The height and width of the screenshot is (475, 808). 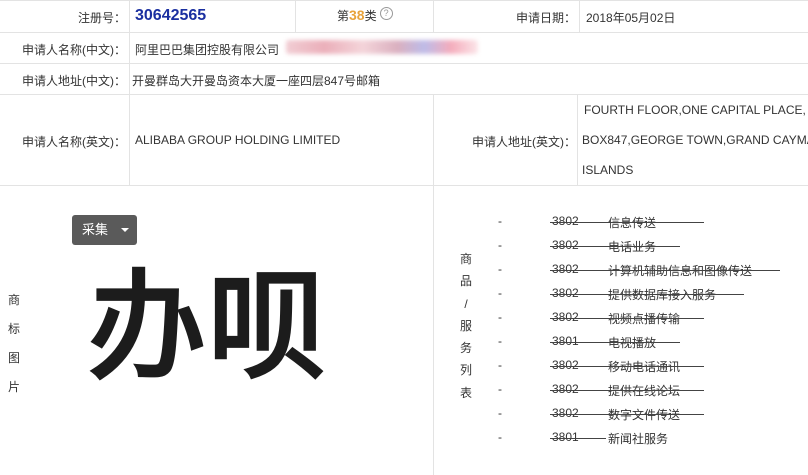 What do you see at coordinates (524, 142) in the screenshot?
I see `address-en-label: 申请人地址(英文)：` at bounding box center [524, 142].